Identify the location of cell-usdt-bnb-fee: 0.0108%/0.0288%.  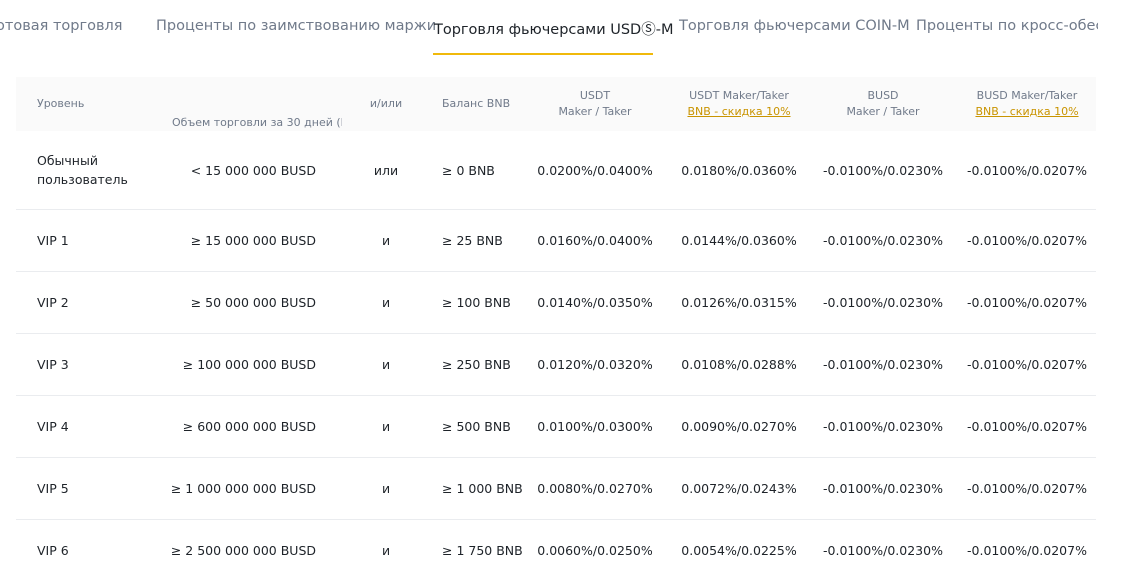
(739, 364).